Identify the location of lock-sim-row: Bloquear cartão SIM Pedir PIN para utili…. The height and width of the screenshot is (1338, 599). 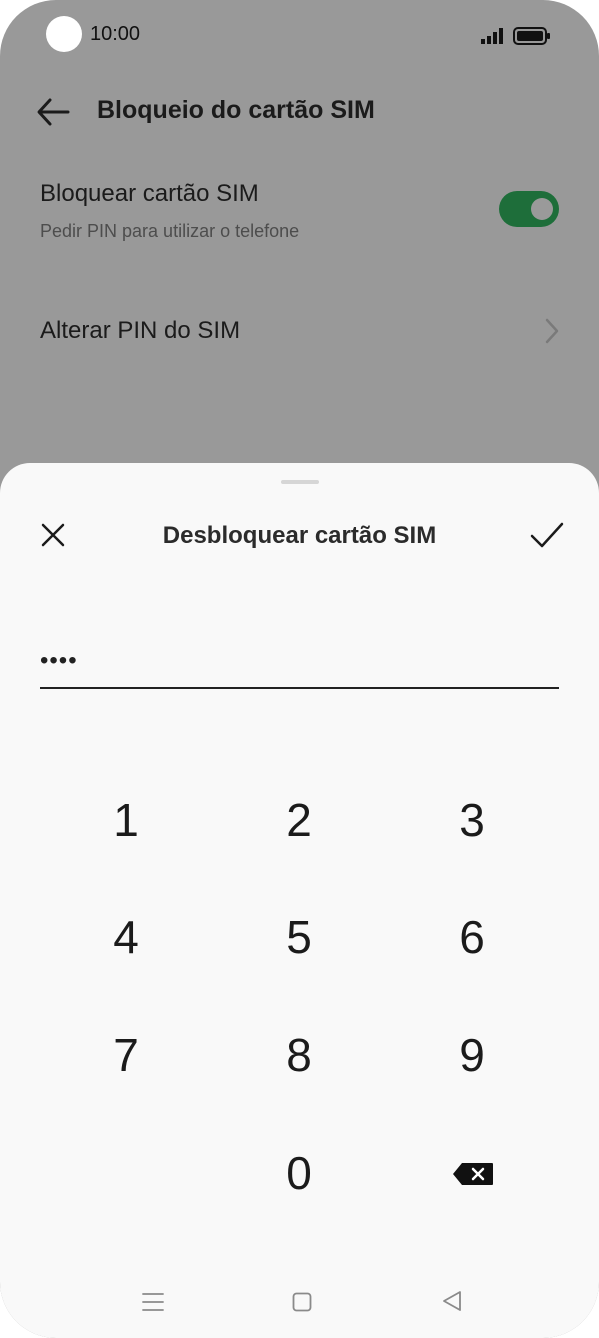
(300, 213).